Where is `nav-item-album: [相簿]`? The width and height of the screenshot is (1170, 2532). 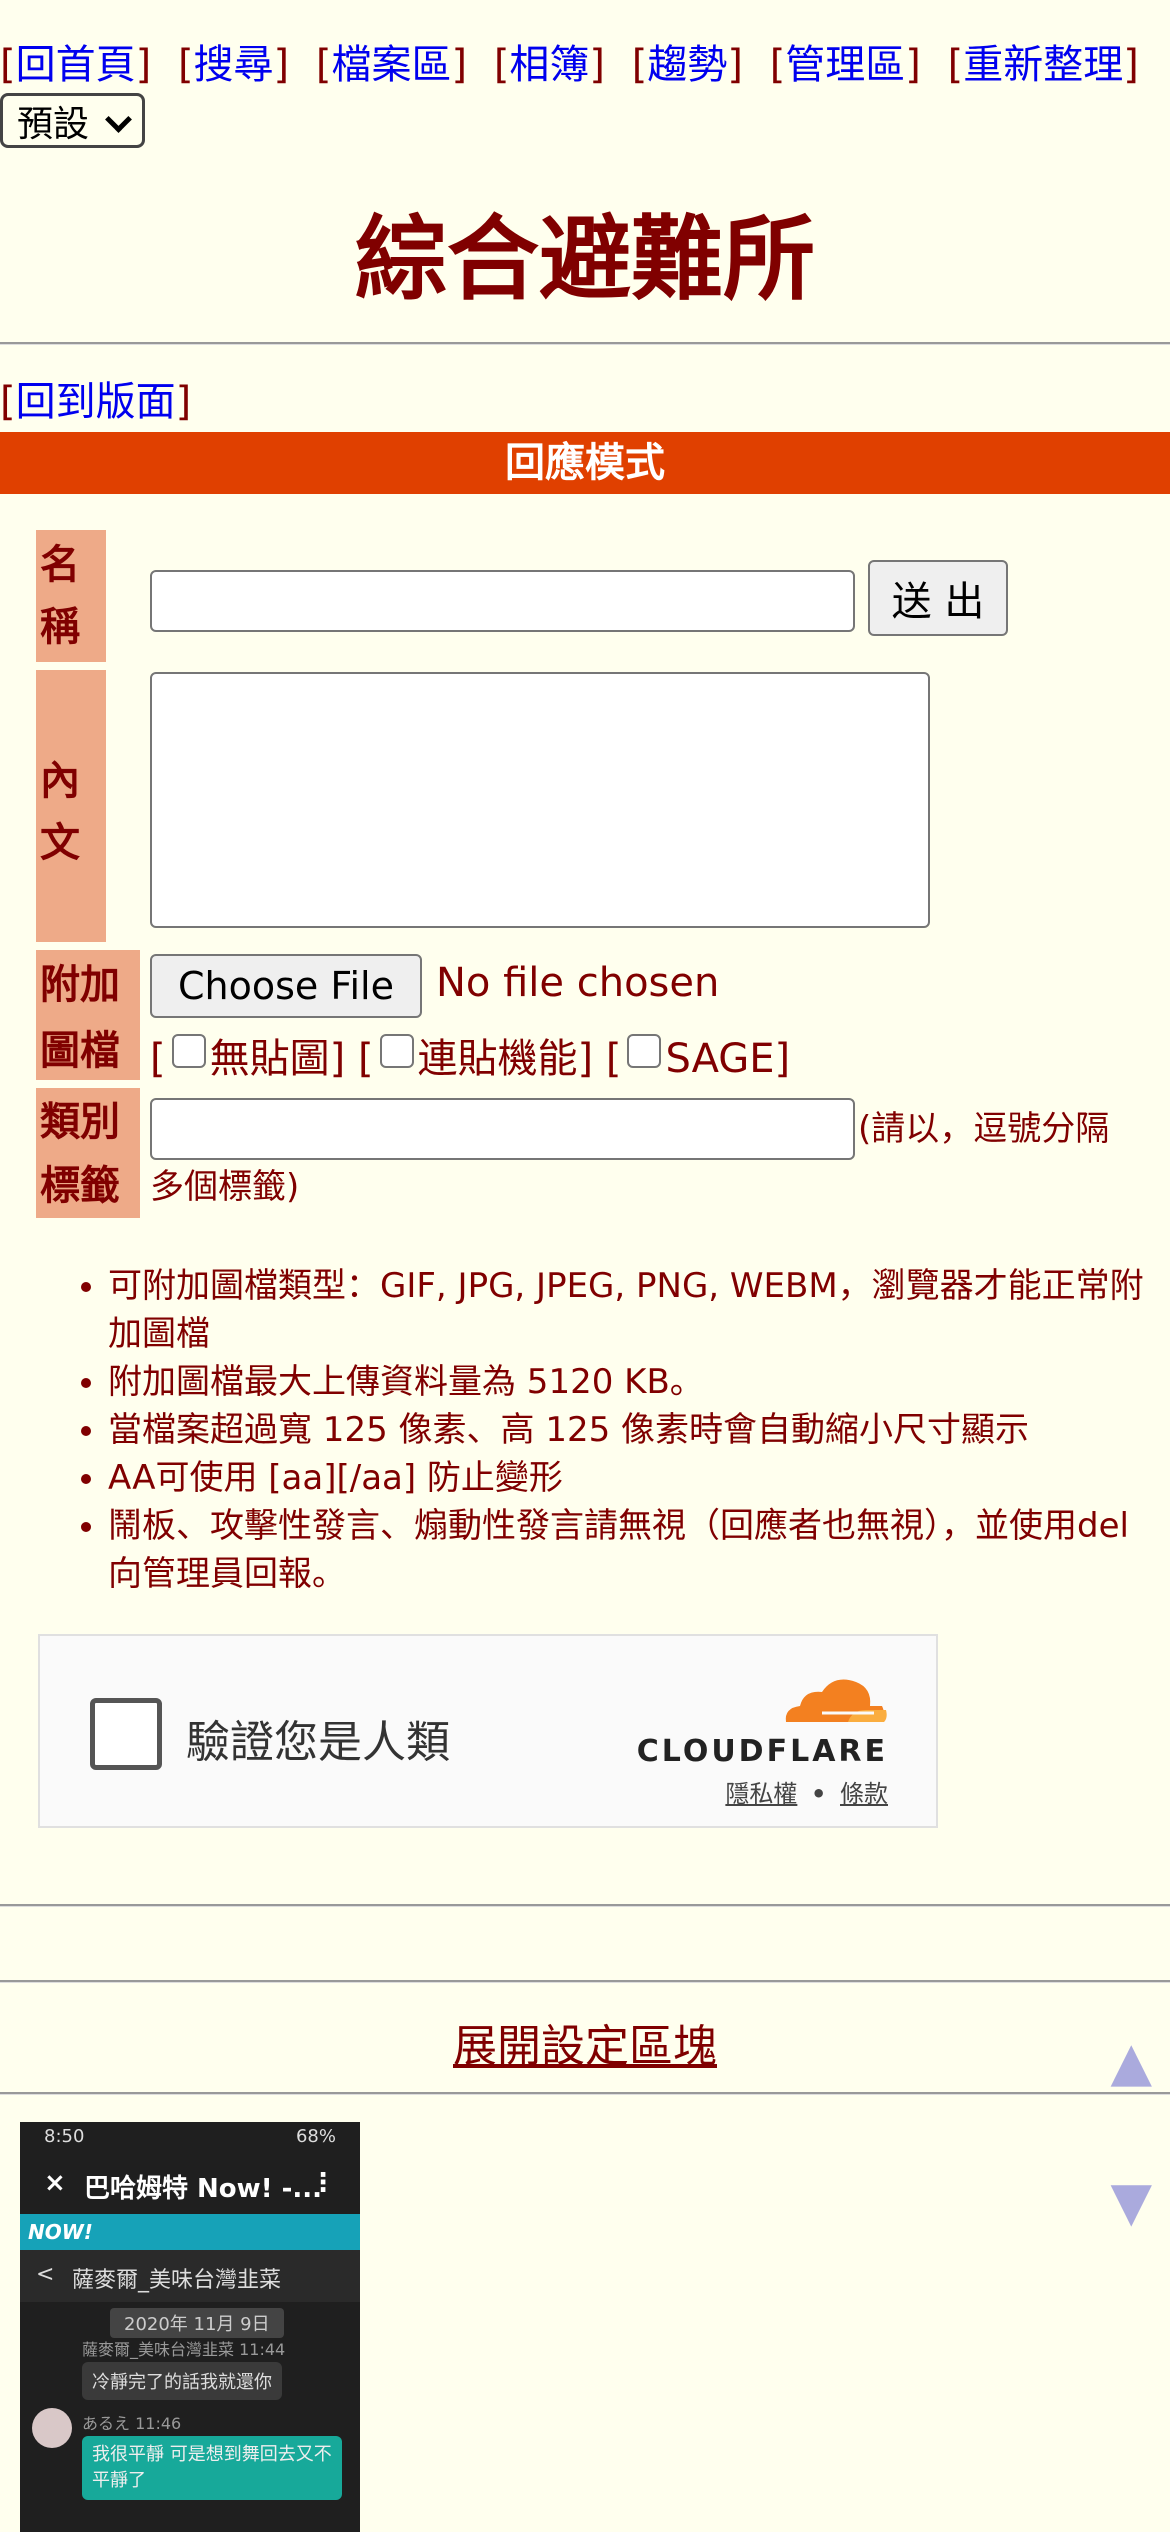
nav-item-album: [相簿] is located at coordinates (549, 65).